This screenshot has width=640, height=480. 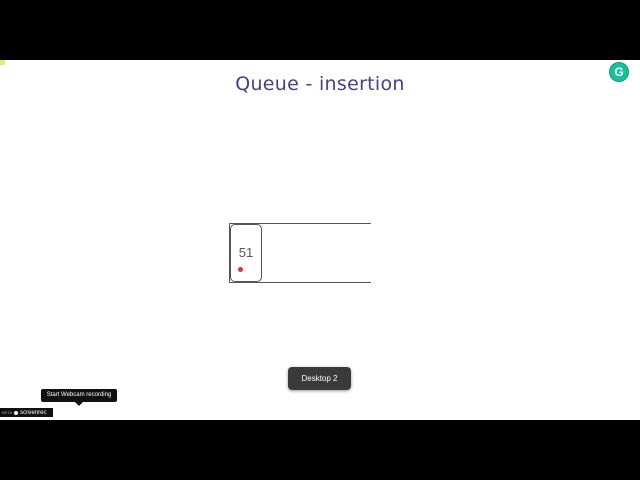 I want to click on record-icon, so click(x=16, y=412).